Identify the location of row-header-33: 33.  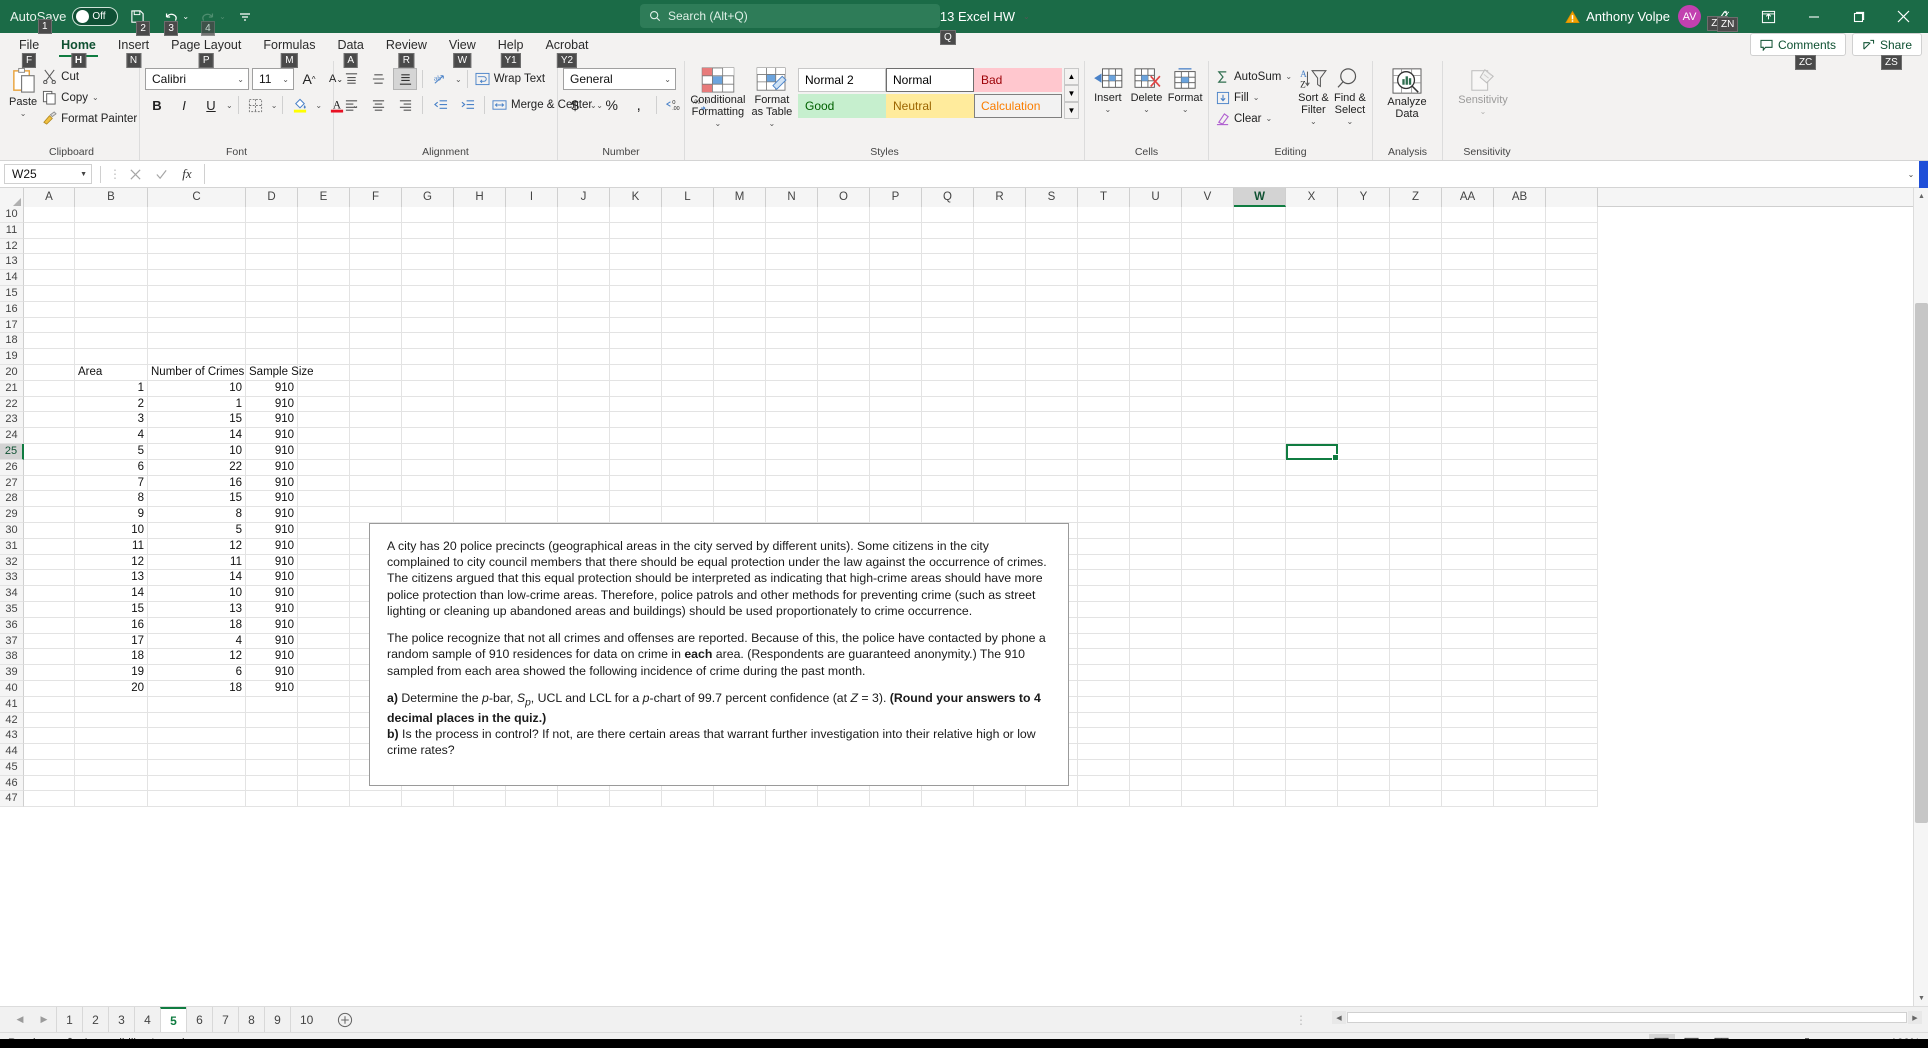
(12, 578).